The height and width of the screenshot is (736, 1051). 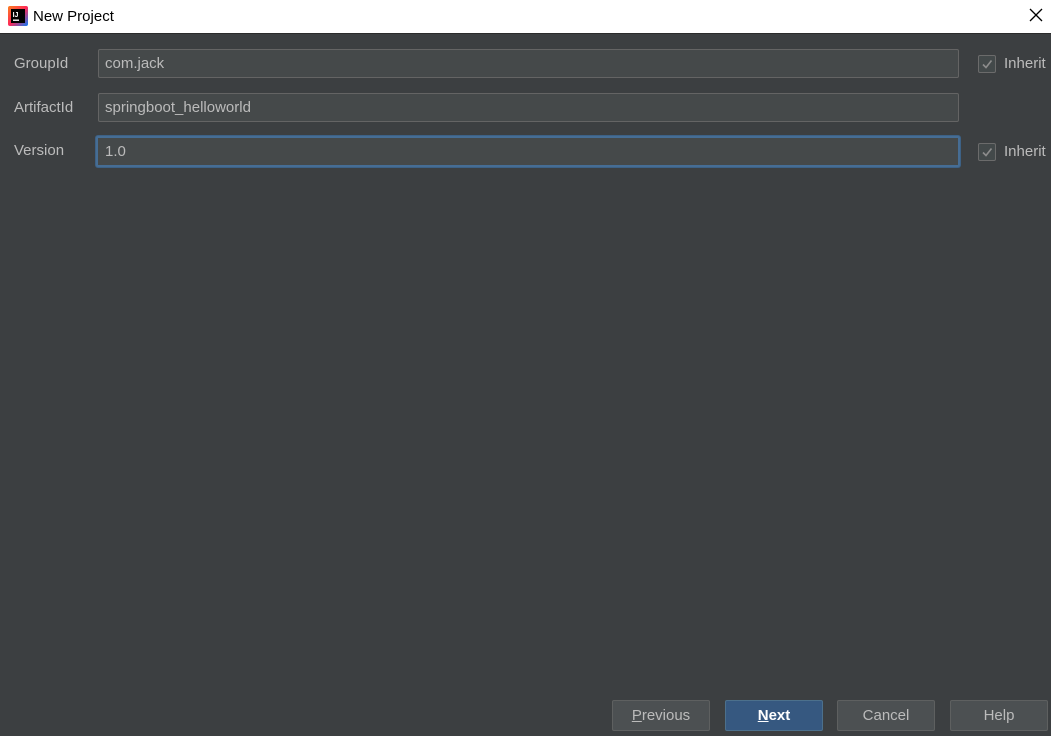 I want to click on svg-text: IJ, so click(x=16, y=15).